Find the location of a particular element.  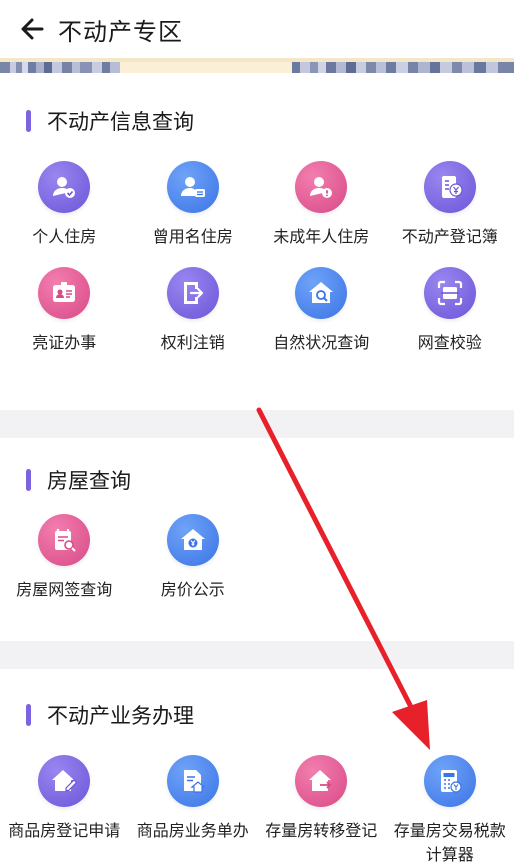

service-minor-housing: 未成年人住房 is located at coordinates (321, 205).